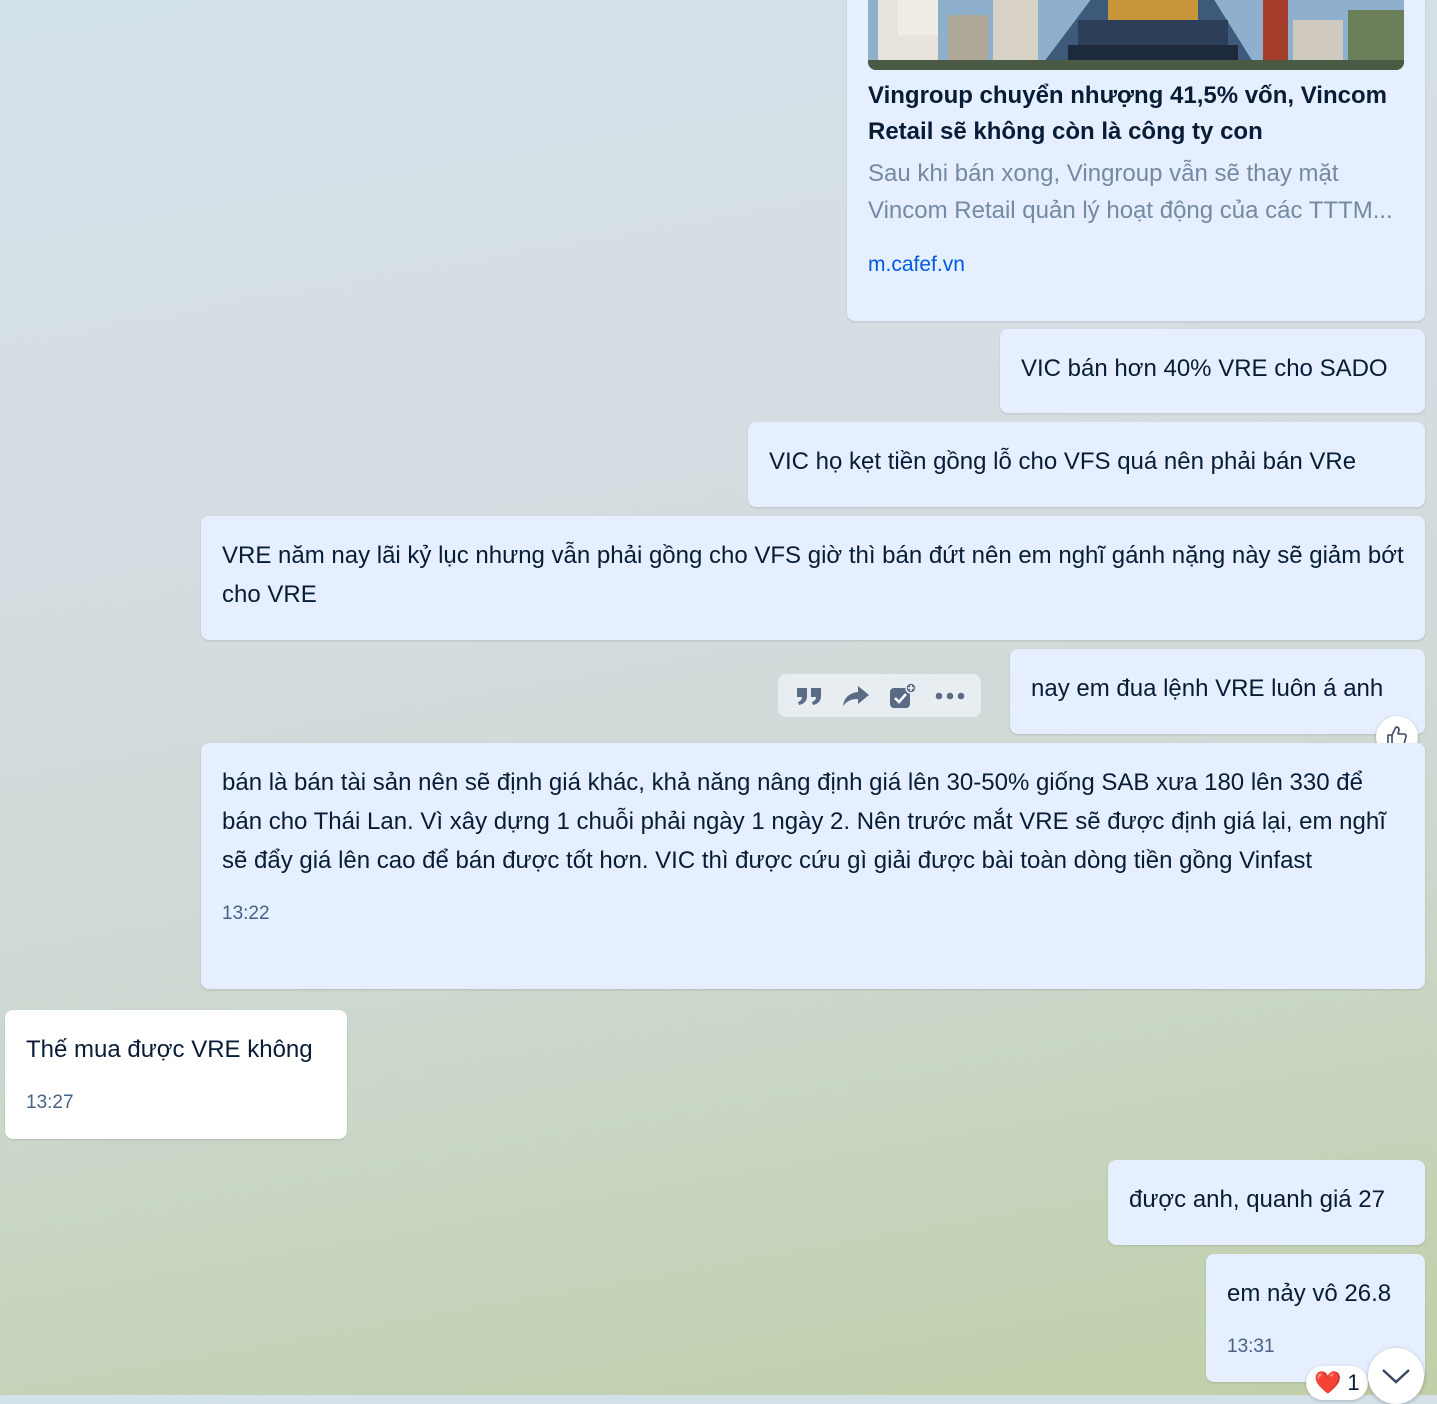 This screenshot has height=1404, width=1437. What do you see at coordinates (169, 1049) in the screenshot?
I see `message-text: Thế mua được VRE không` at bounding box center [169, 1049].